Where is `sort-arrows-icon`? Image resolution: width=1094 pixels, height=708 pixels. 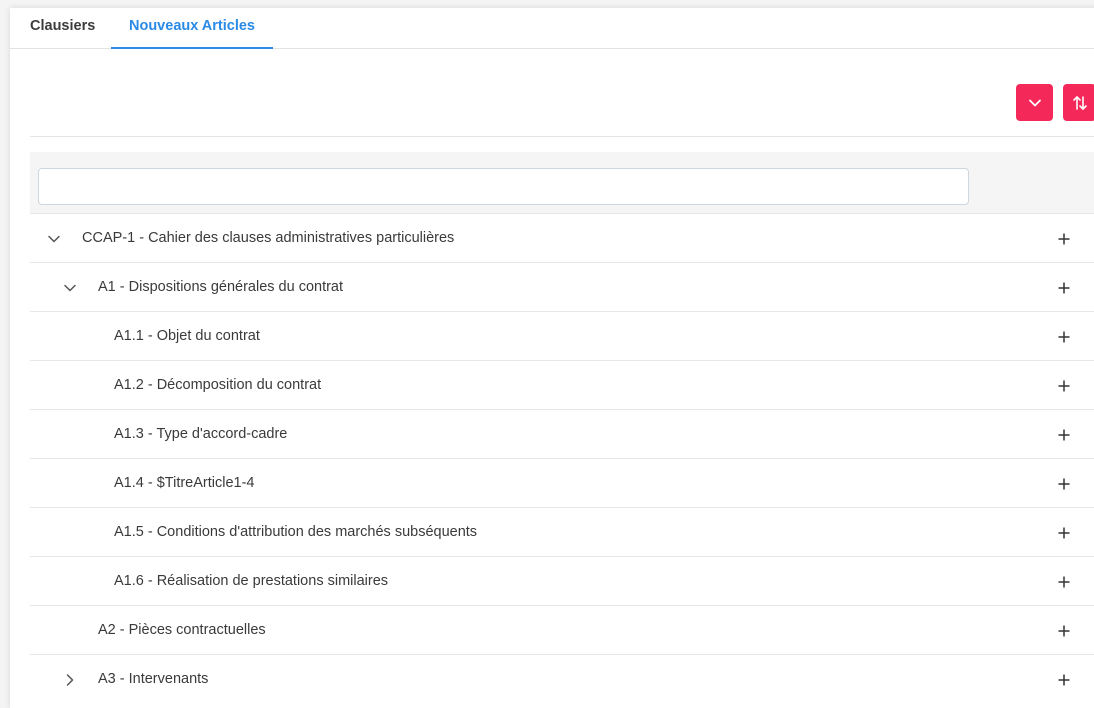 sort-arrows-icon is located at coordinates (1079, 102).